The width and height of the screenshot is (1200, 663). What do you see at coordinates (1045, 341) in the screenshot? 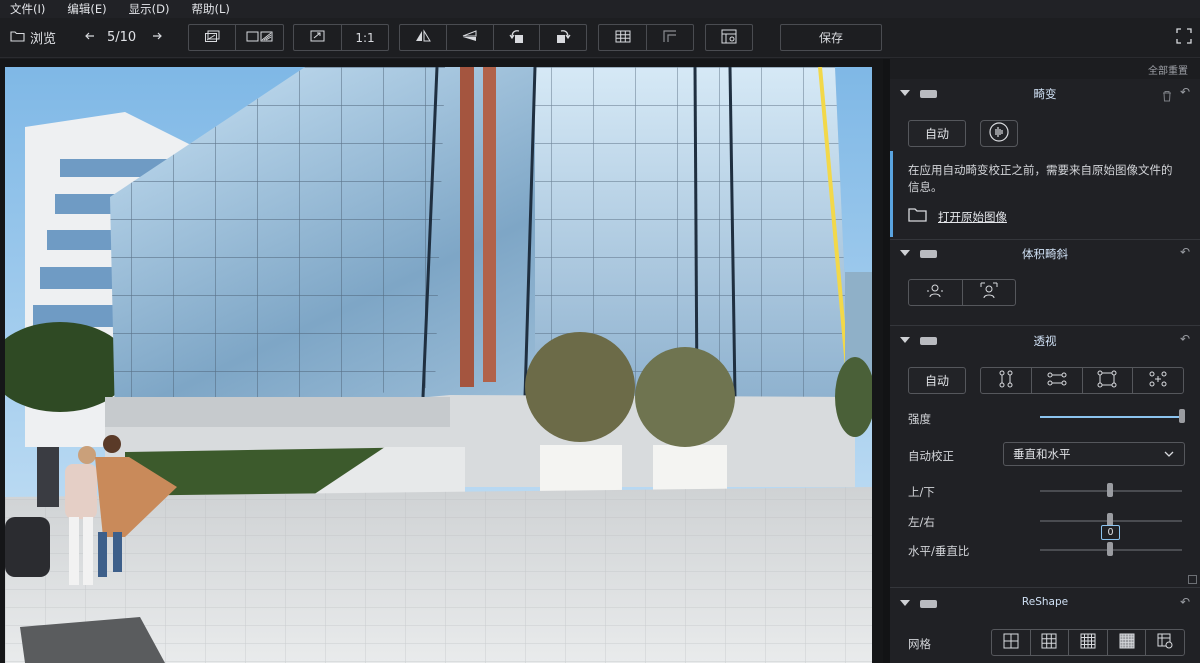
I see `perspective-section-header: 透视 ↶` at bounding box center [1045, 341].